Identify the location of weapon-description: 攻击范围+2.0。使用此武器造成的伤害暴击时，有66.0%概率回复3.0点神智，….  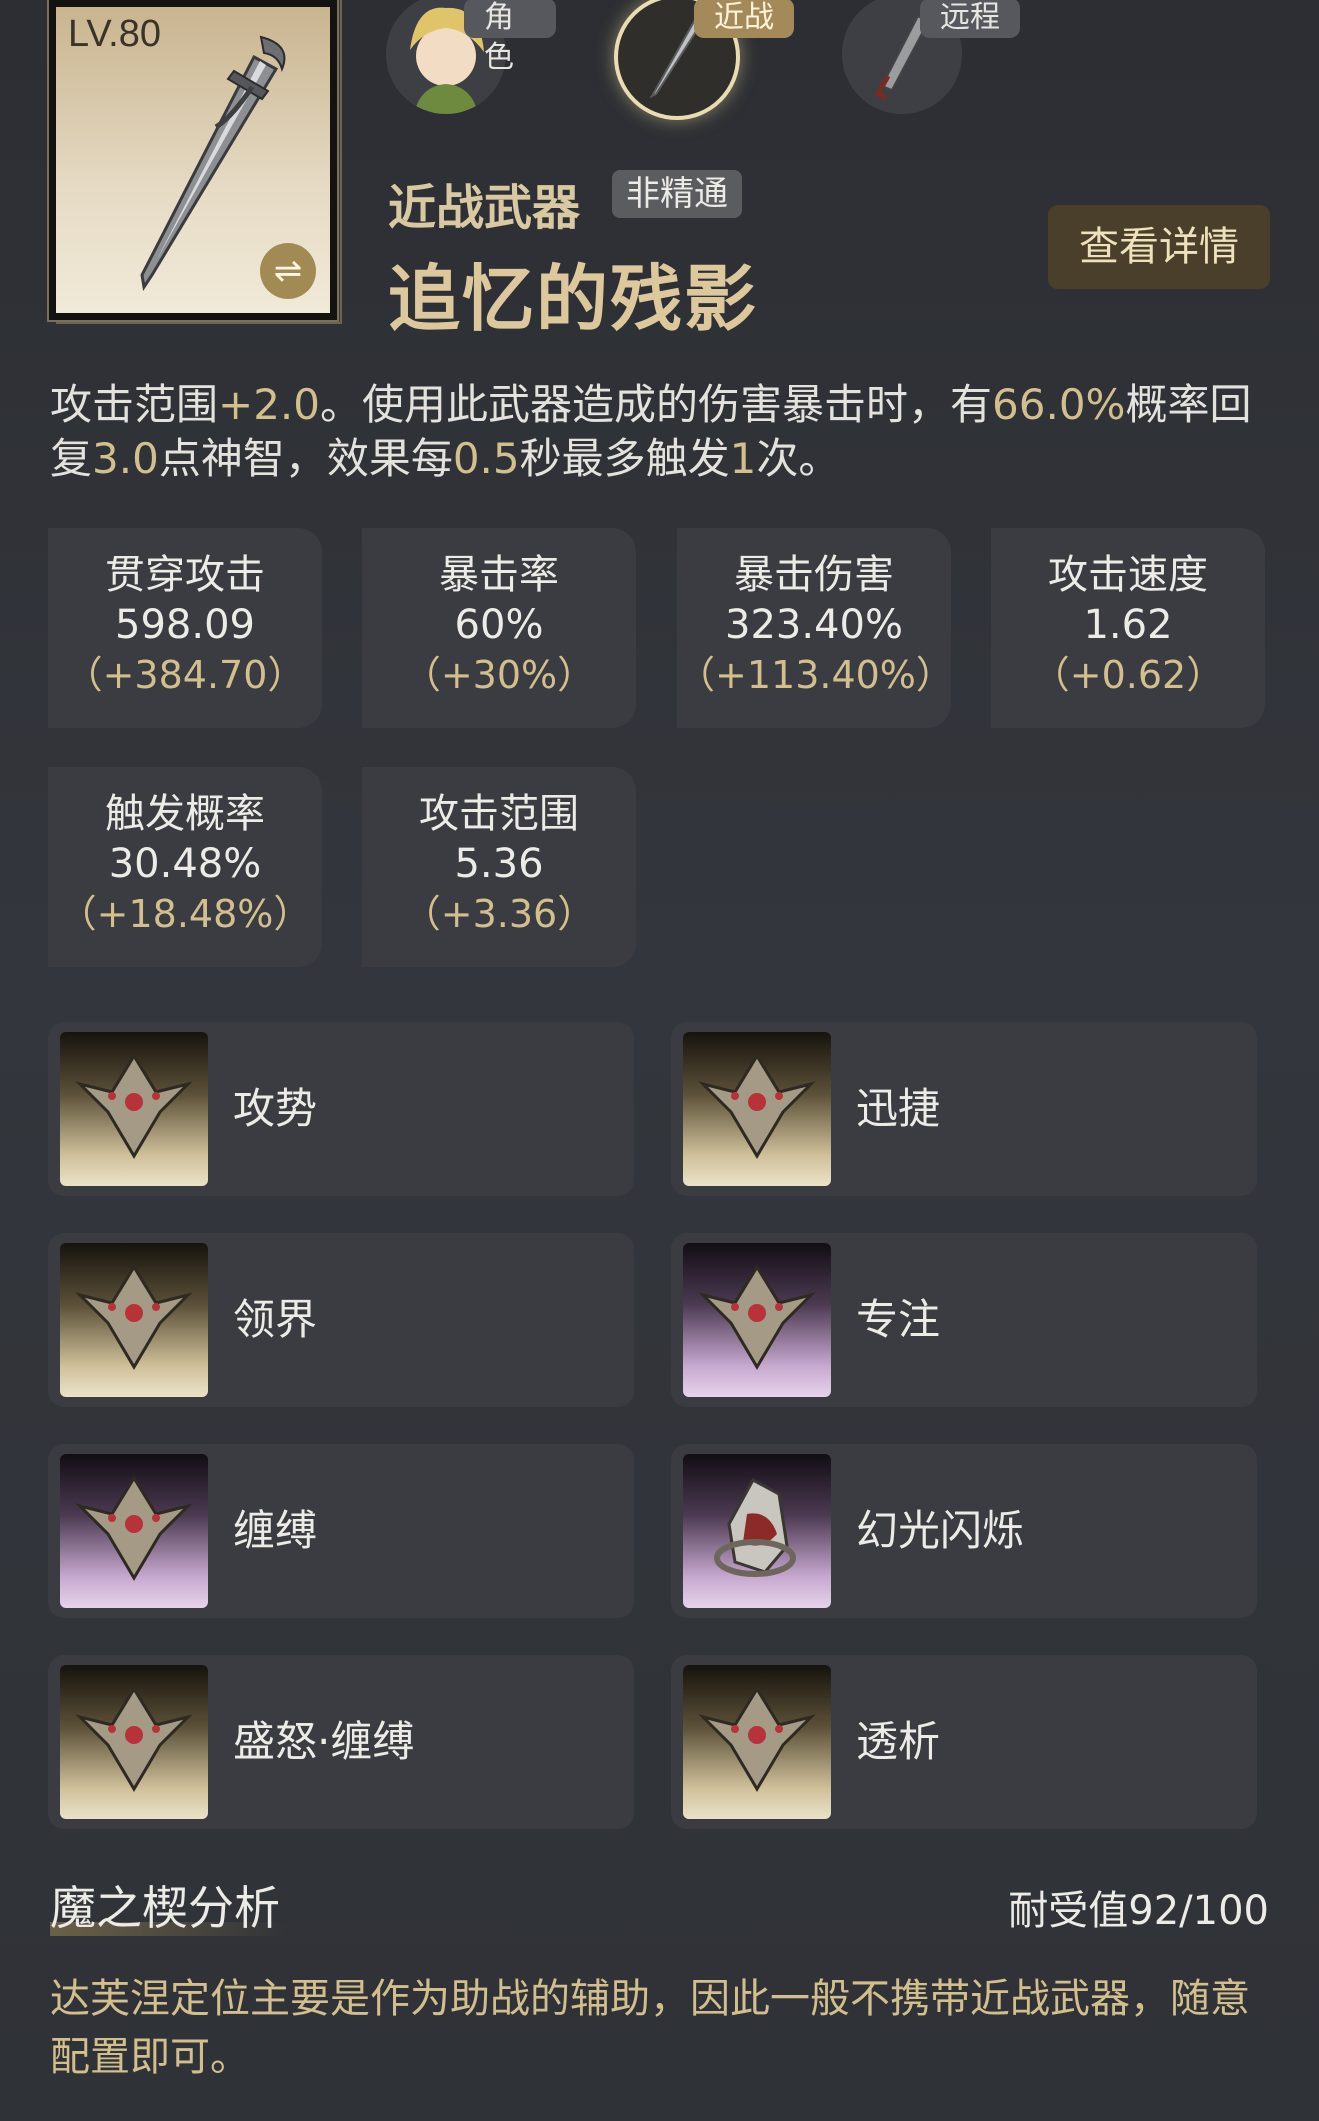
(660, 432).